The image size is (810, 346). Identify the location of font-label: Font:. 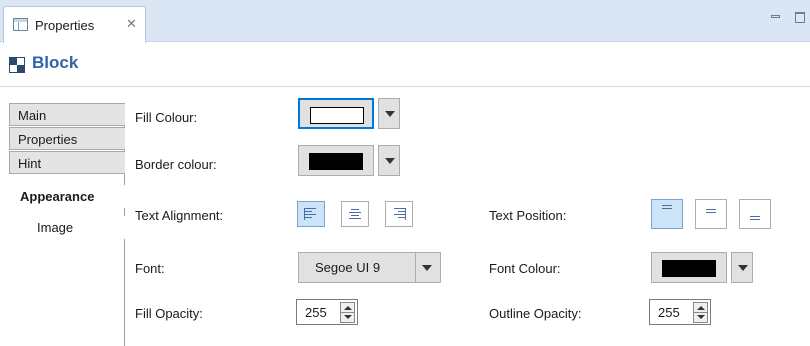
(150, 268).